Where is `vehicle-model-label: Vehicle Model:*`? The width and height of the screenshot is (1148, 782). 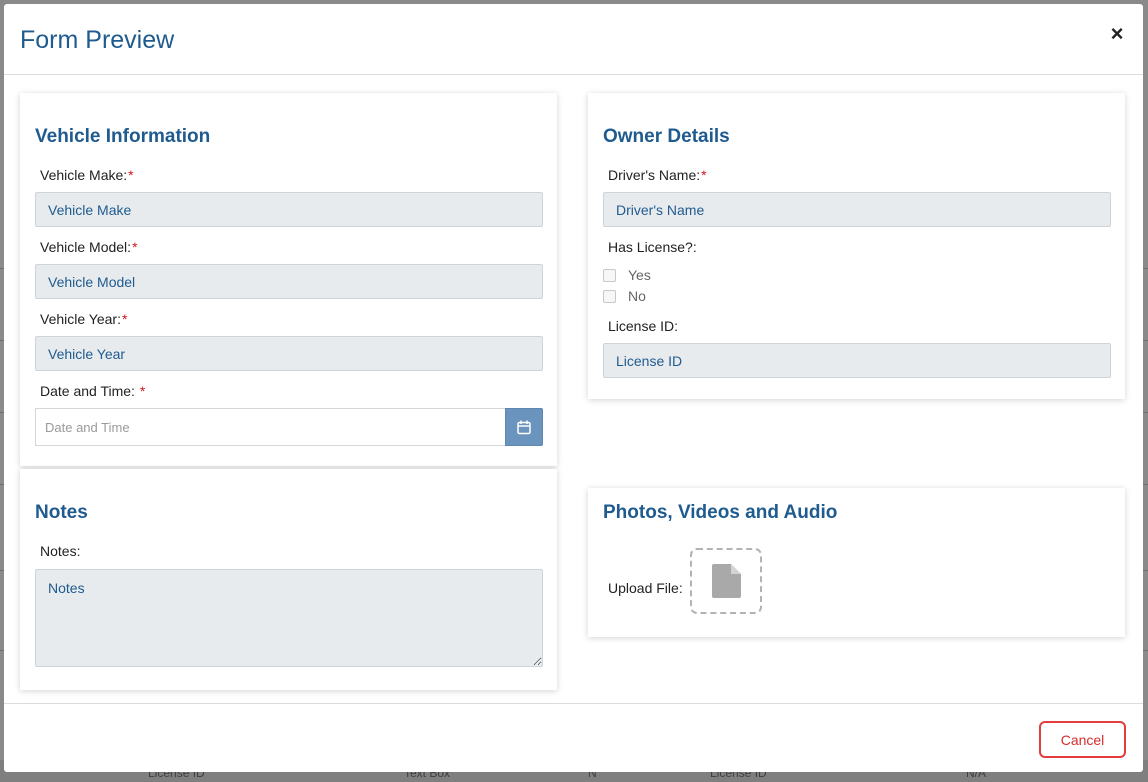 vehicle-model-label: Vehicle Model:* is located at coordinates (89, 247).